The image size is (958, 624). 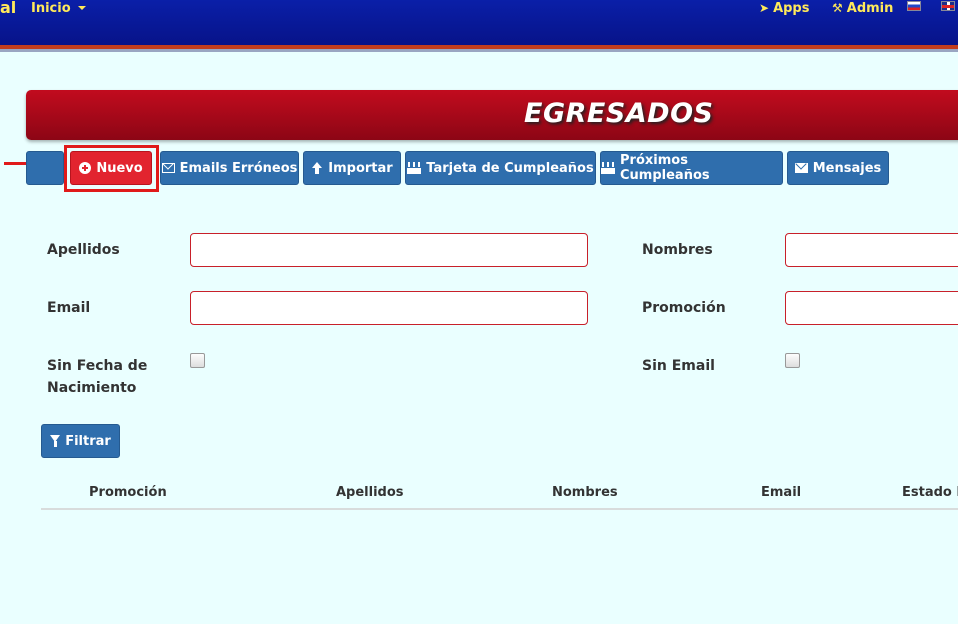 I want to click on menu-inicio-label: Inicio, so click(x=51, y=8).